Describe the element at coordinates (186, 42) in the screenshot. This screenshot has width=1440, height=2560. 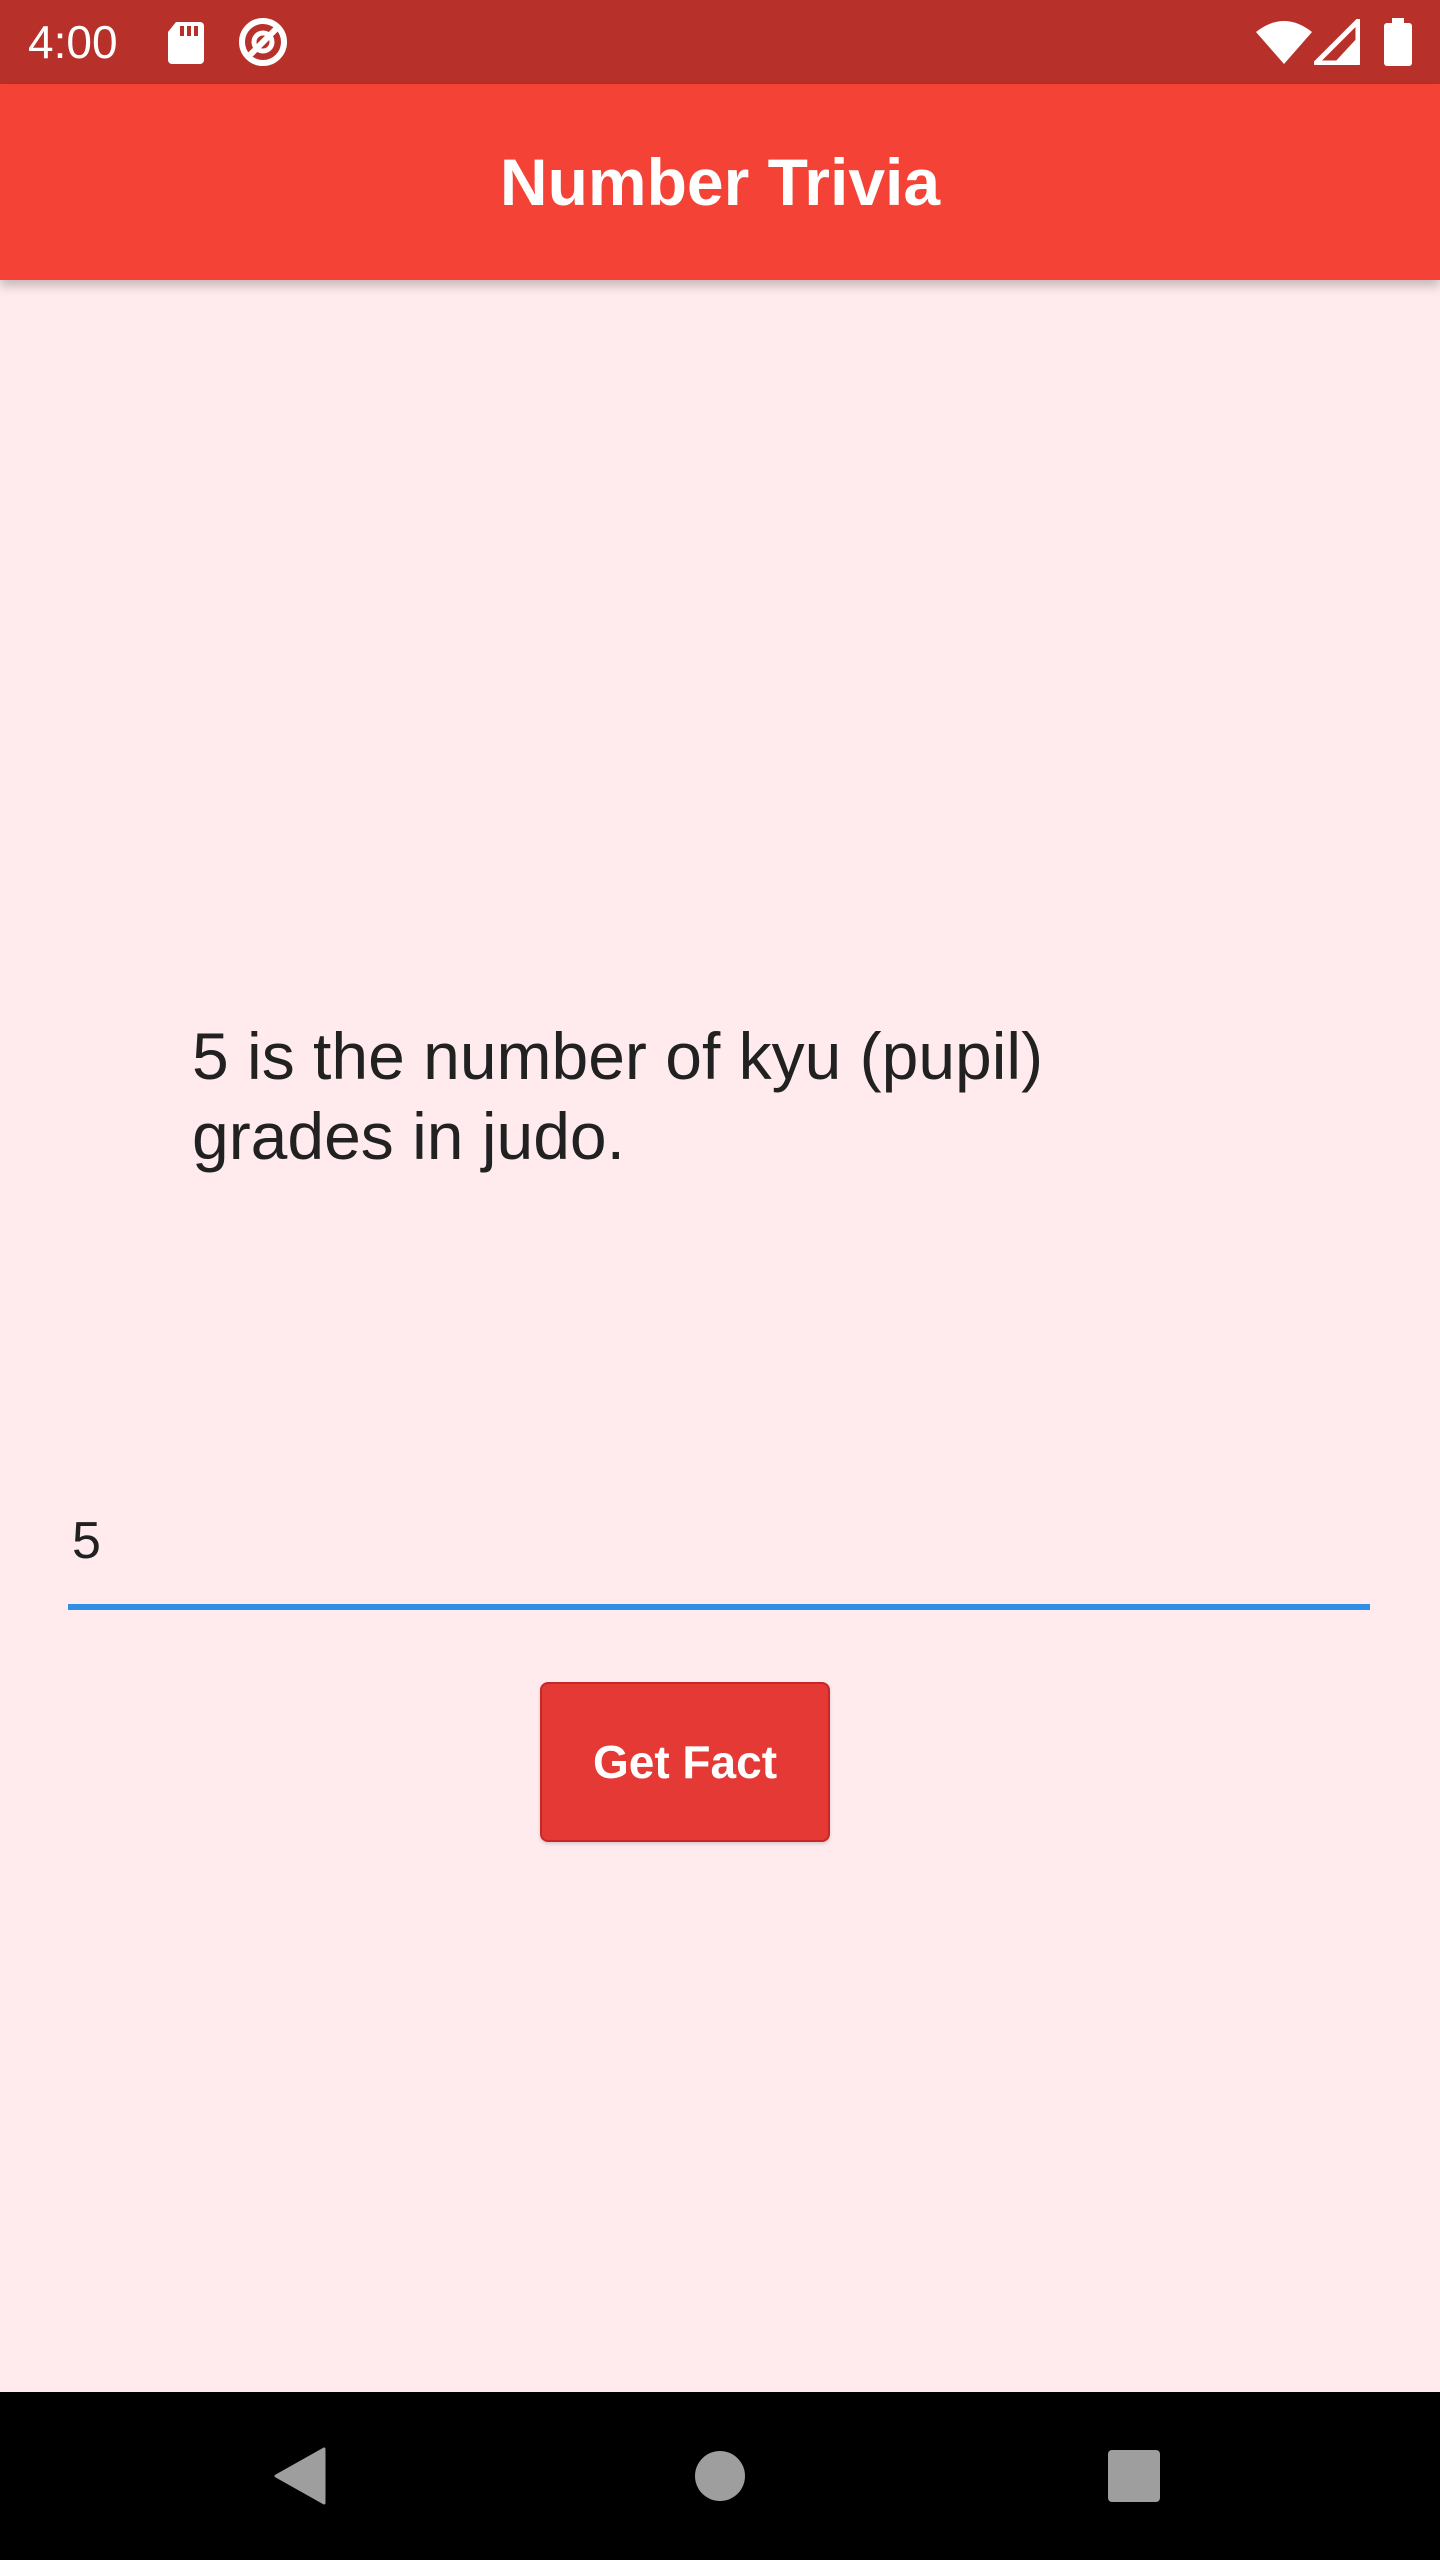
I see `sd-card-icon` at that location.